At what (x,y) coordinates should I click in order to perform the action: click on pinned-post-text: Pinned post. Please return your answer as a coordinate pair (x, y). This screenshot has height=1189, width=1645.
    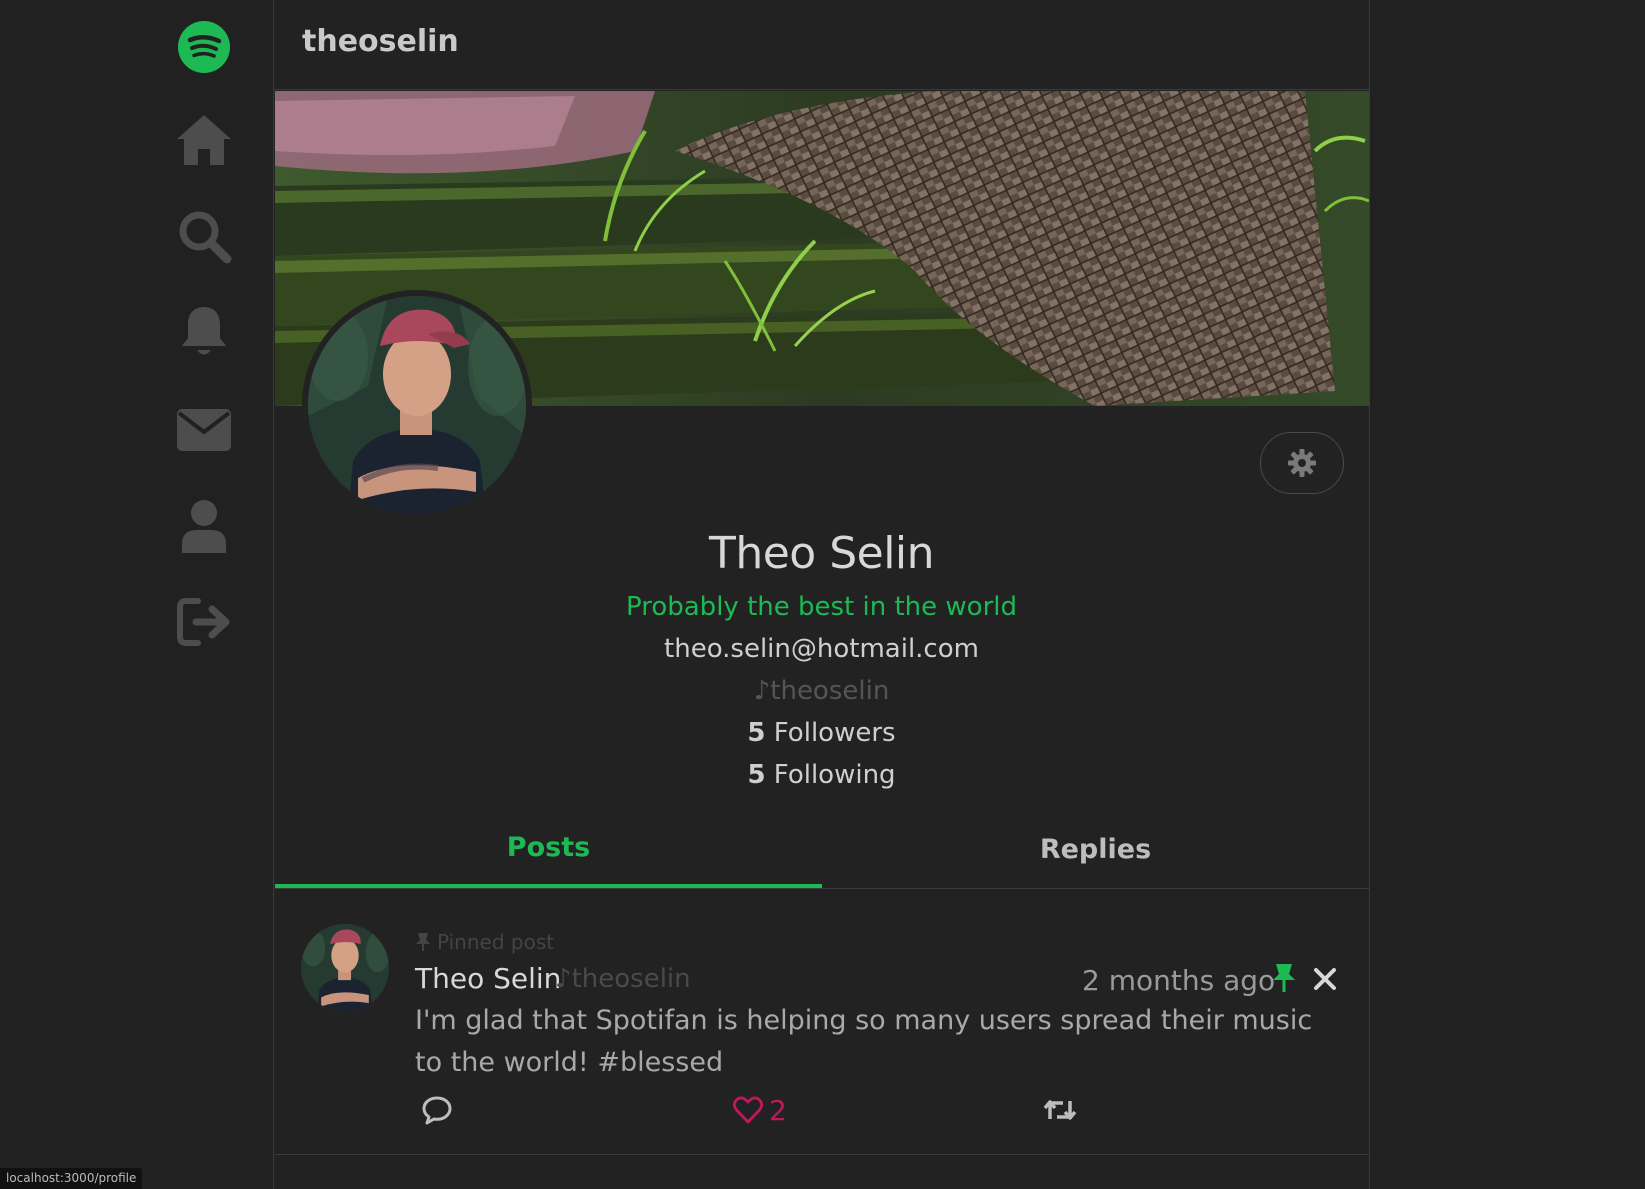
    Looking at the image, I should click on (496, 942).